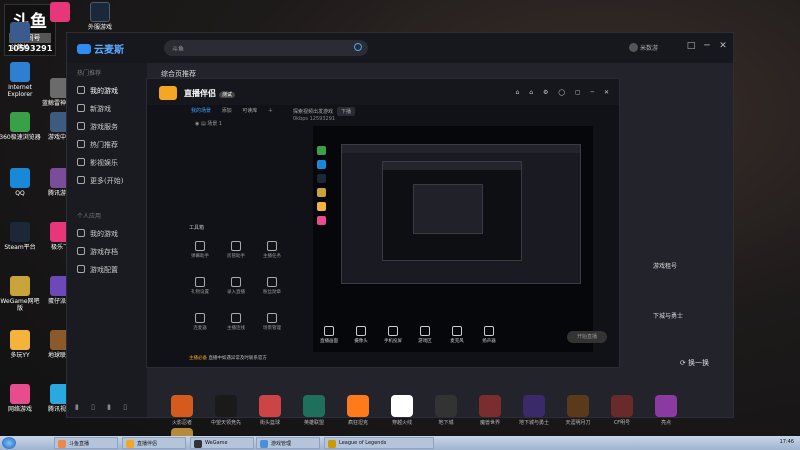 This screenshot has width=800, height=450. I want to click on game-label: 地下城, so click(446, 423).